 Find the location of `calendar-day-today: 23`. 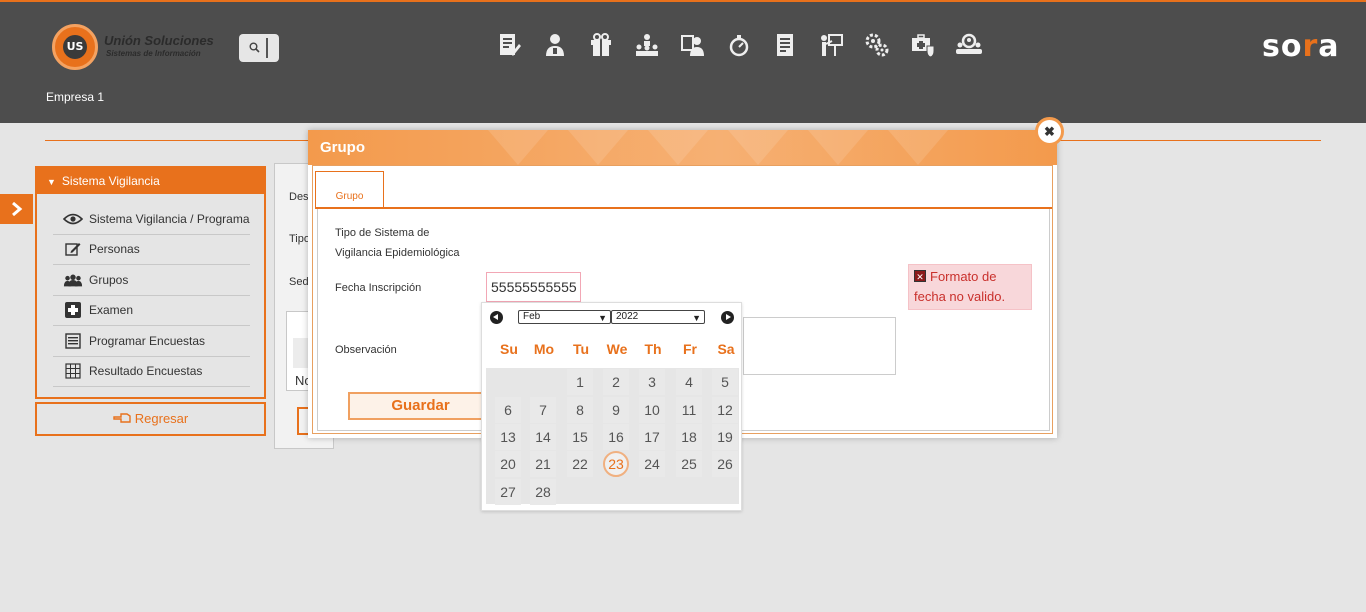

calendar-day-today: 23 is located at coordinates (616, 464).